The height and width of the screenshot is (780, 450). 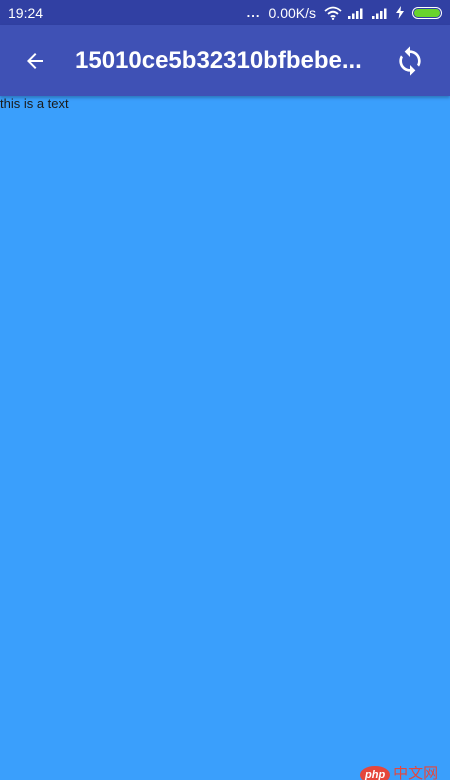 What do you see at coordinates (333, 13) in the screenshot?
I see `wifi-icon` at bounding box center [333, 13].